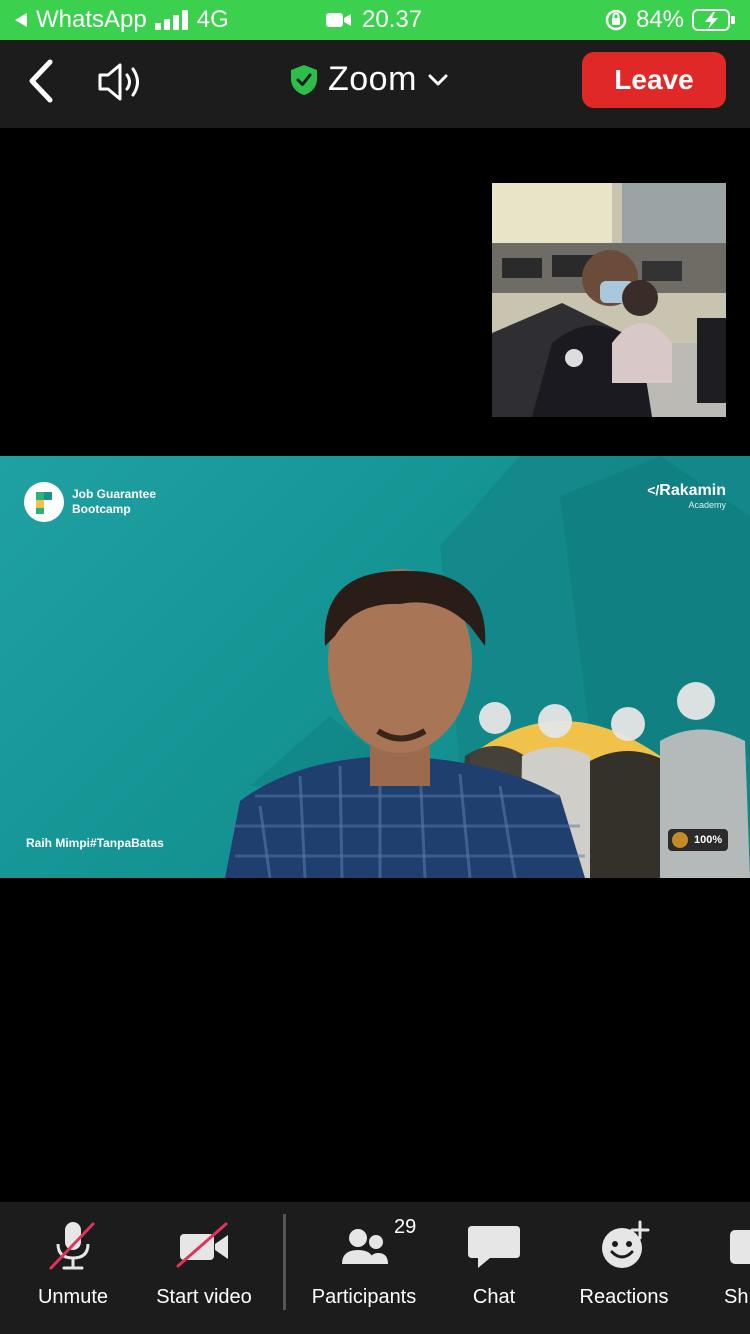  What do you see at coordinates (624, 1246) in the screenshot?
I see `reactions-smiley-icon` at bounding box center [624, 1246].